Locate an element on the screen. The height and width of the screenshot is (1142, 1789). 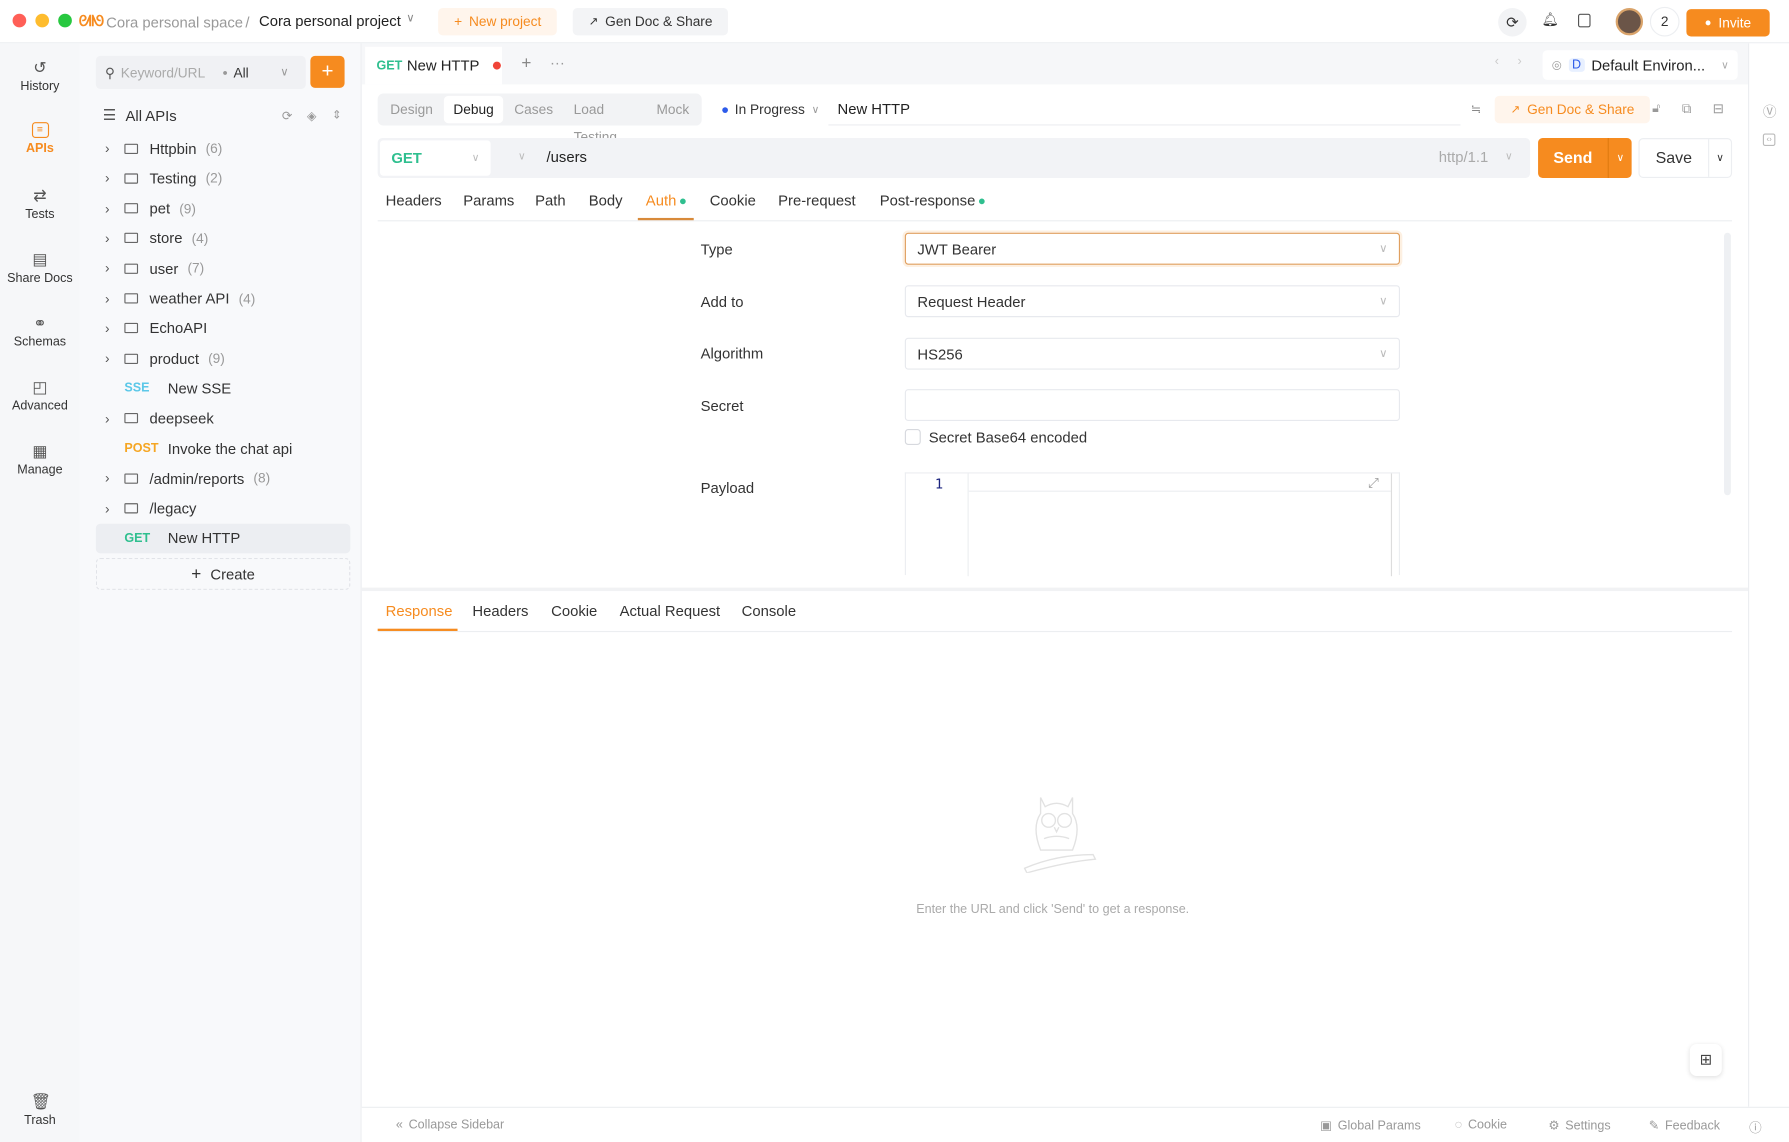
tree-folder: › user (7) is located at coordinates (223, 269).